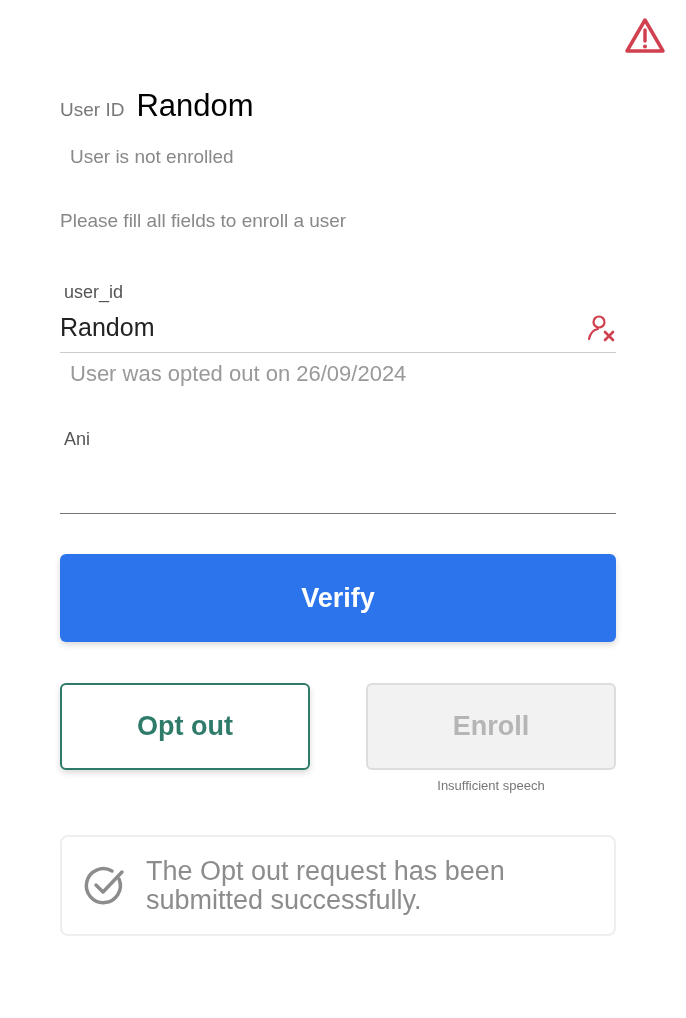 The image size is (686, 1018). Describe the element at coordinates (491, 785) in the screenshot. I see `hint-text: Insufficient speech` at that location.